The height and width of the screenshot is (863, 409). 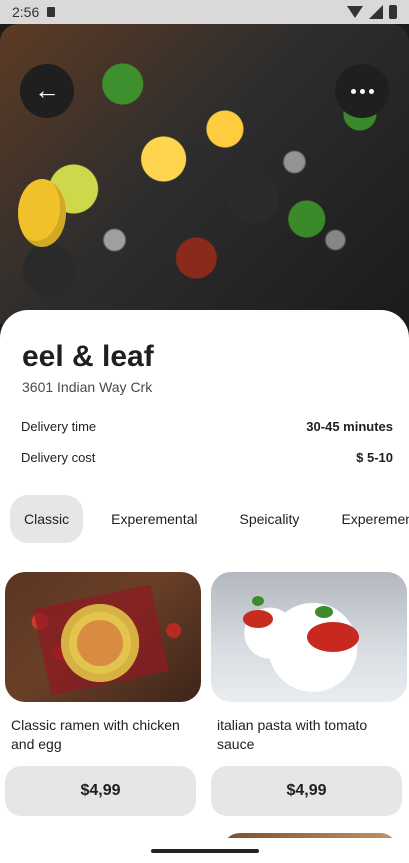 I want to click on delivery-cost-label: Delivery cost, so click(x=58, y=457).